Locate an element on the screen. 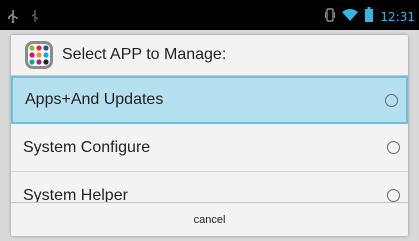  cancel-button: cancel is located at coordinates (209, 219).